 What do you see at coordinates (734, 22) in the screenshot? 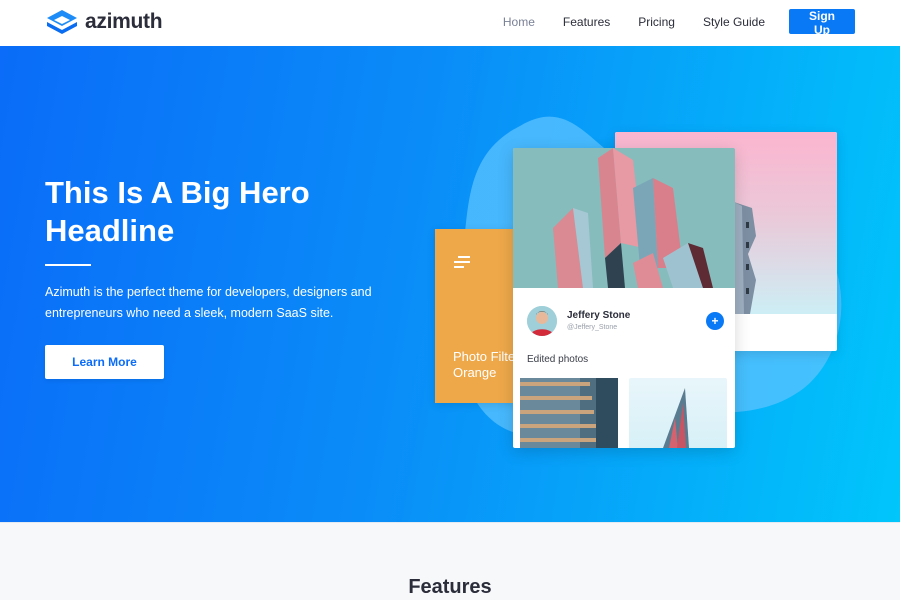
I see `nav-style-guide: Style Guide` at bounding box center [734, 22].